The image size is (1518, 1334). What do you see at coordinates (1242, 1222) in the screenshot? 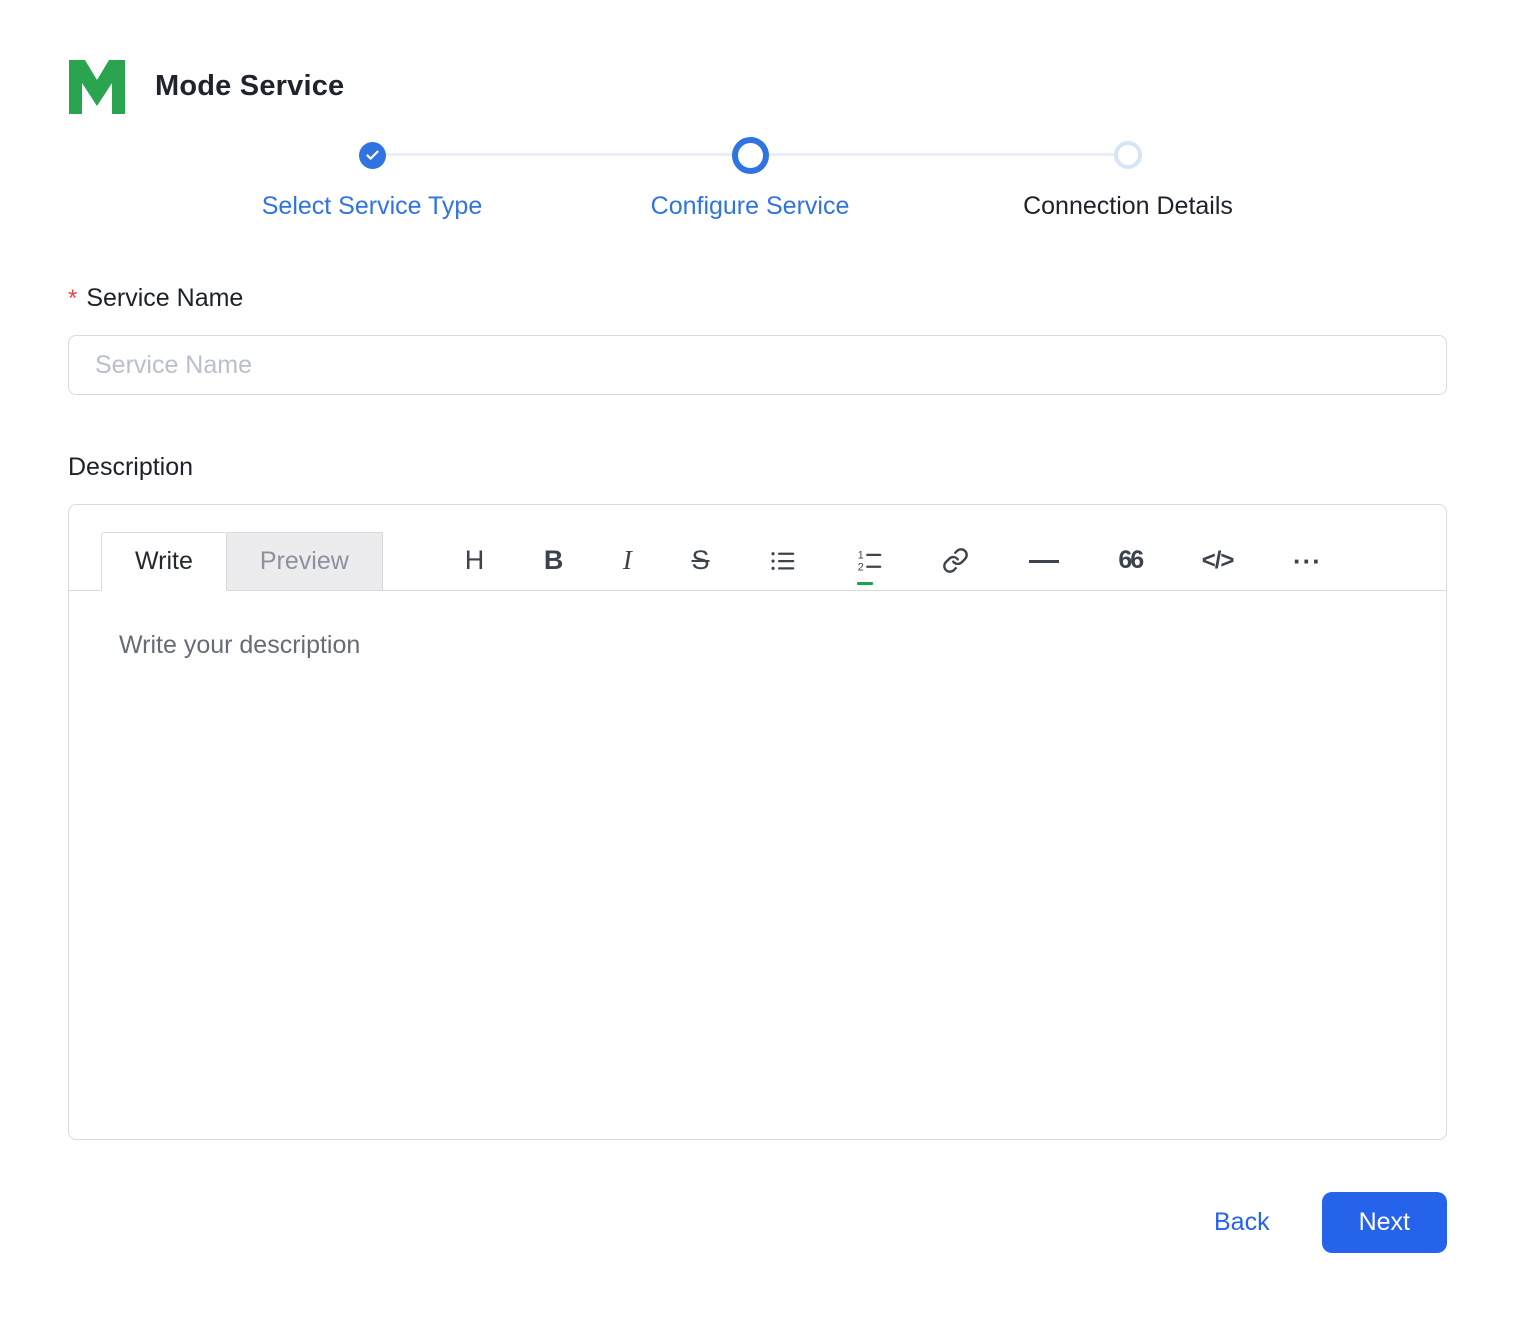
I see `back-button: Back` at bounding box center [1242, 1222].